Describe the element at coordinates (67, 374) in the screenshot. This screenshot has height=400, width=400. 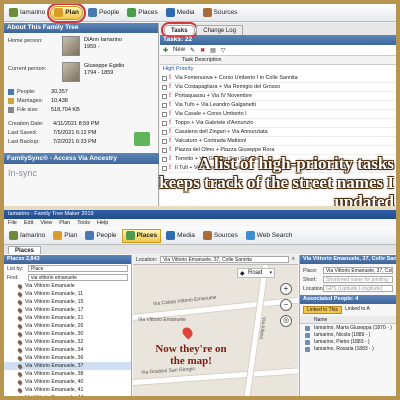
I see `place-row: Via Vittorio Emanuele, 38` at that location.